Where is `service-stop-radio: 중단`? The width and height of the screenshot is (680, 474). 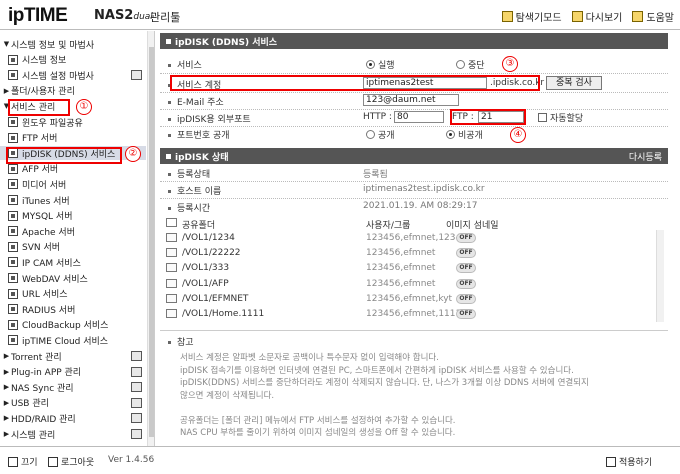
service-stop-radio: 중단 is located at coordinates (470, 64).